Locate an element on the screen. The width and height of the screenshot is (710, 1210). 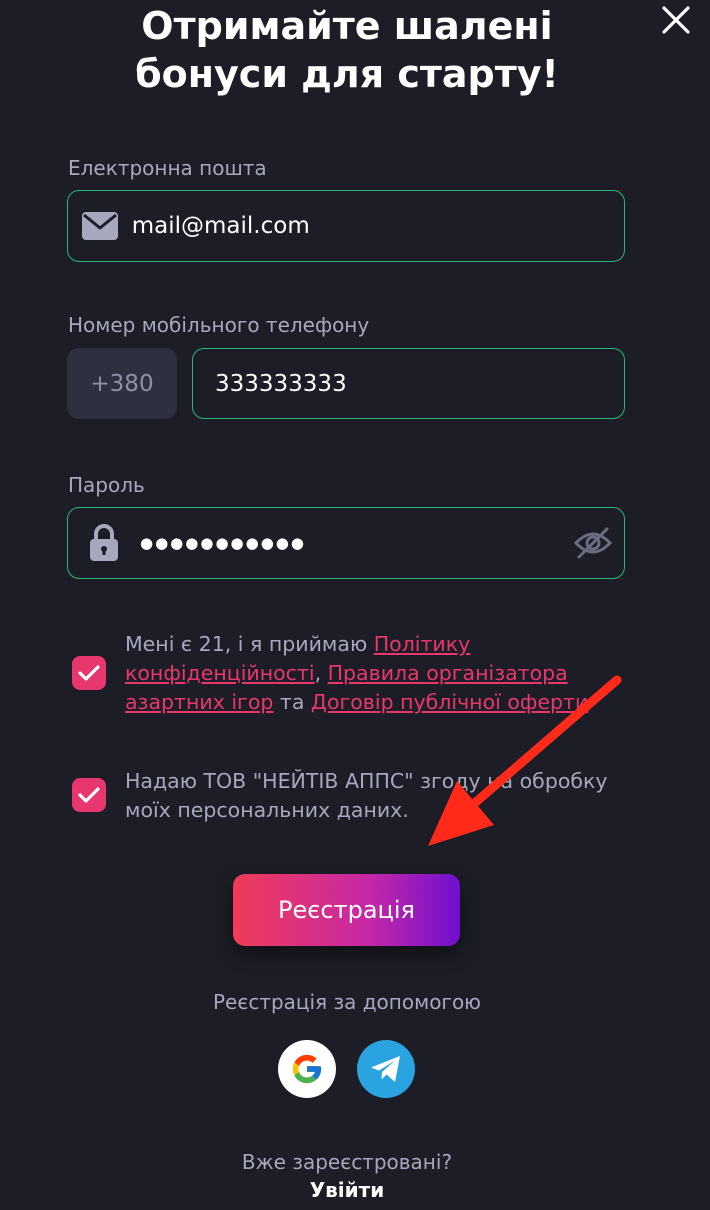
login-link: Увійти is located at coordinates (347, 1190).